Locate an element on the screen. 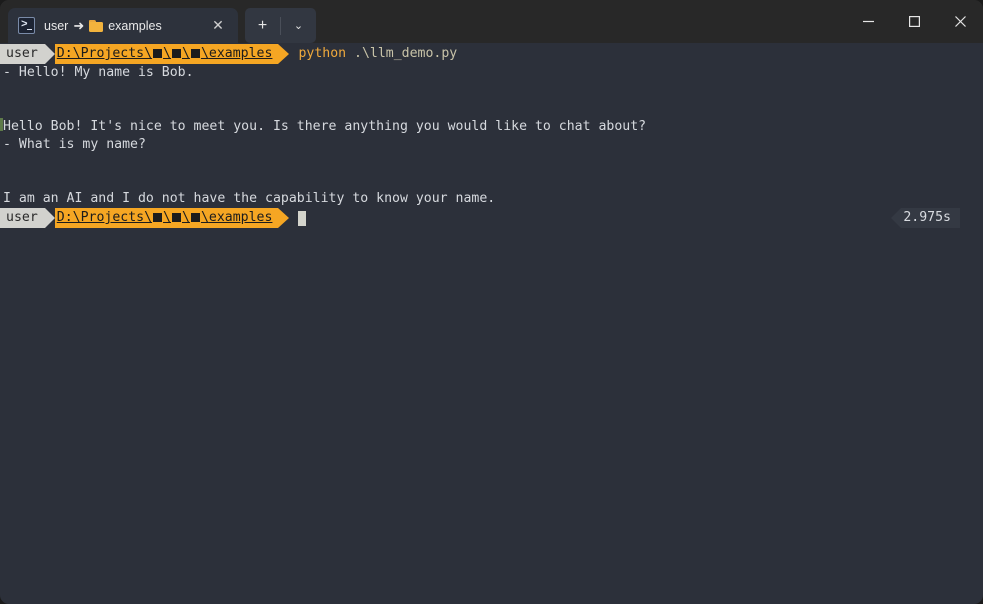  tab-title: user ➜ examples is located at coordinates (124, 26).